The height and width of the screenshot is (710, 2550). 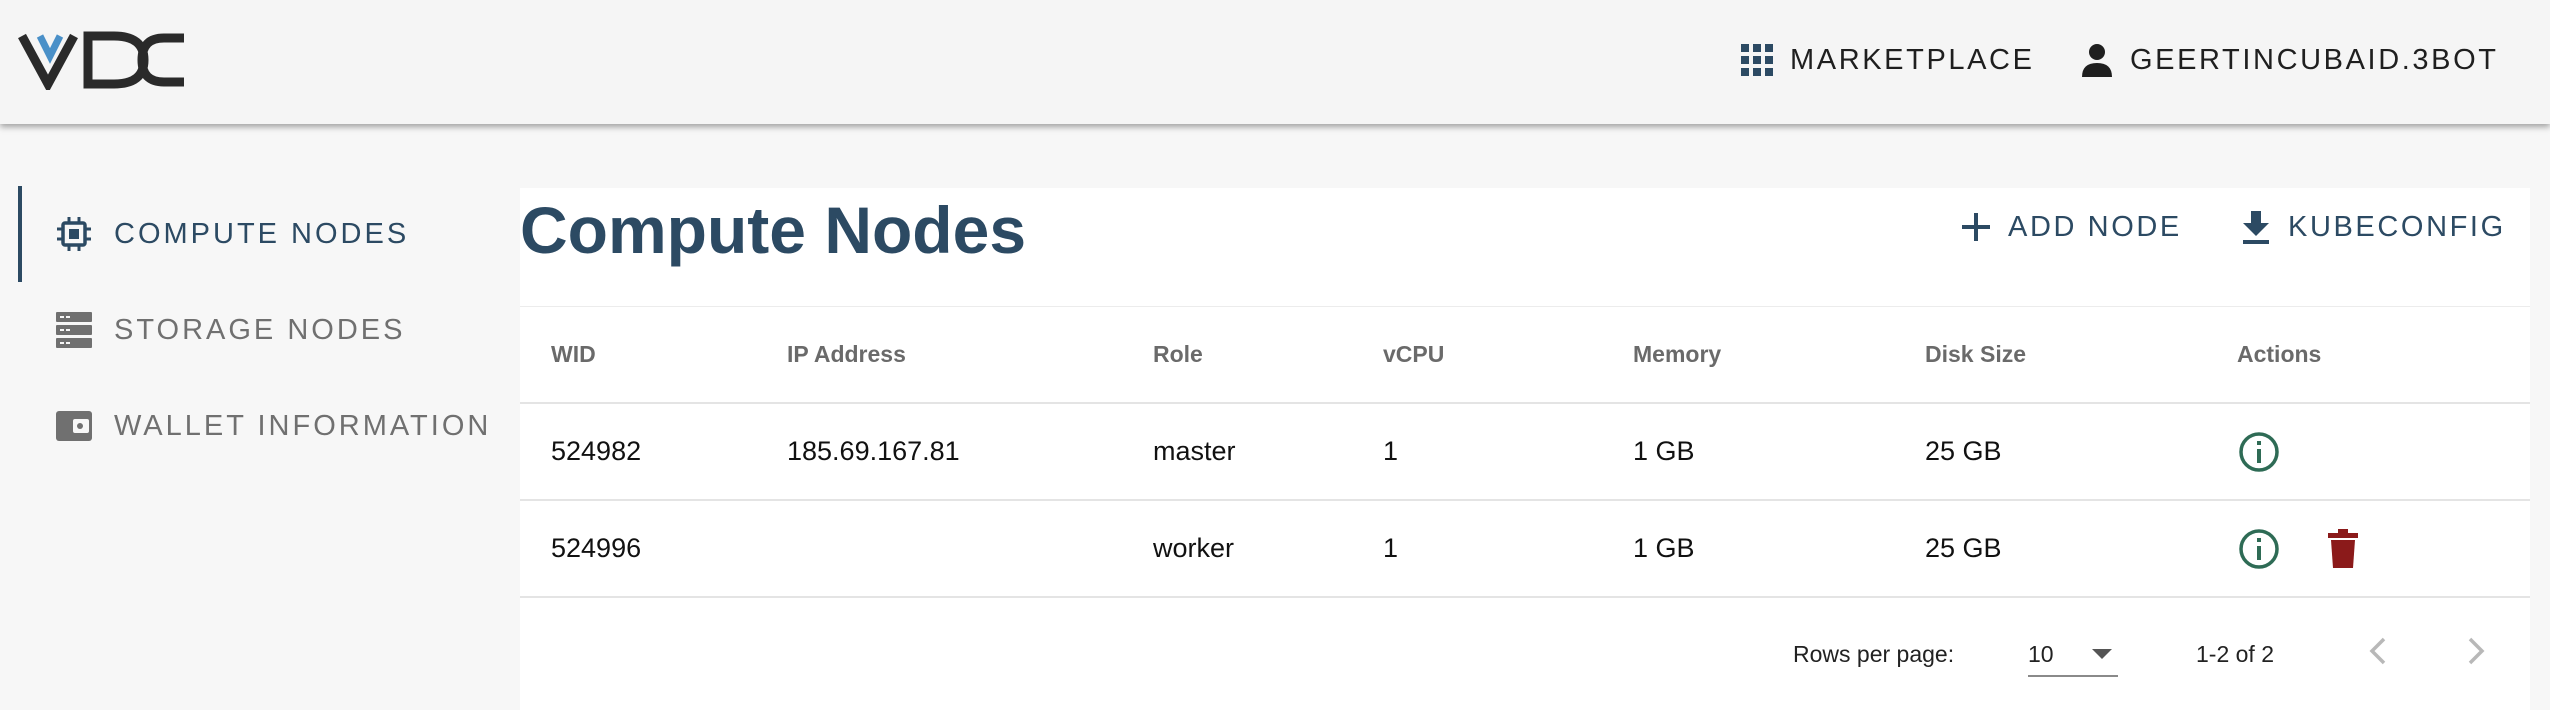 I want to click on marketplace-button: MARKETPLACE, so click(x=1887, y=60).